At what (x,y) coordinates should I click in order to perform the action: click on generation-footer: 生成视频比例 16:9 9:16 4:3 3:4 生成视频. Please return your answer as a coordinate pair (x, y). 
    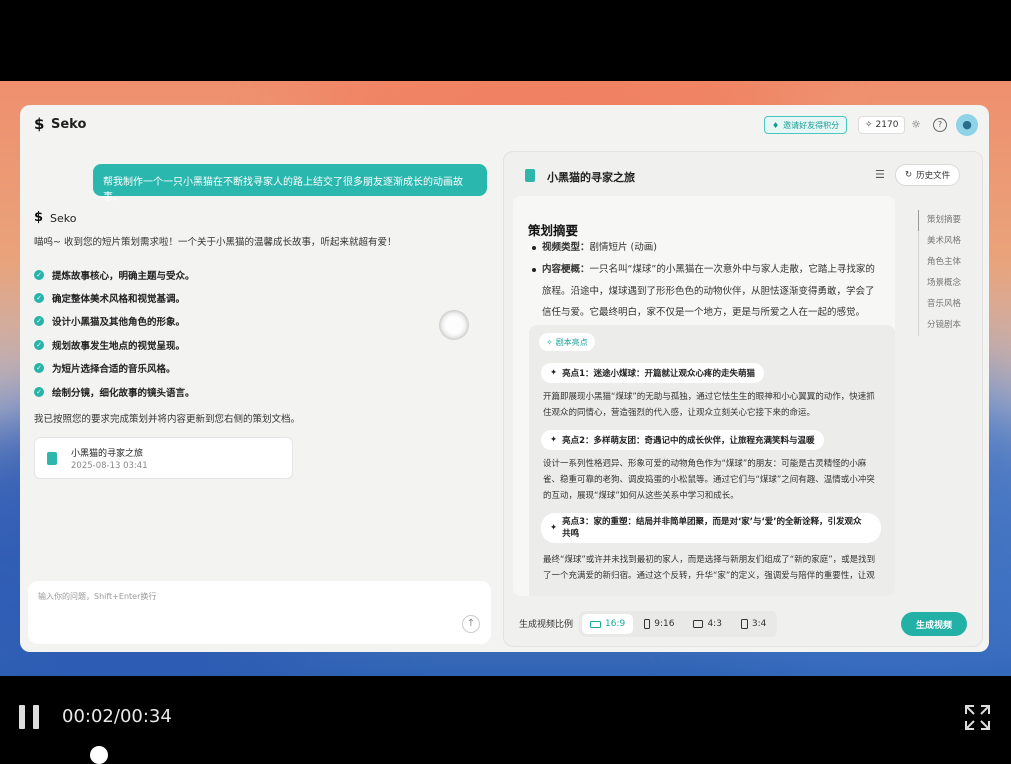
    Looking at the image, I should click on (743, 624).